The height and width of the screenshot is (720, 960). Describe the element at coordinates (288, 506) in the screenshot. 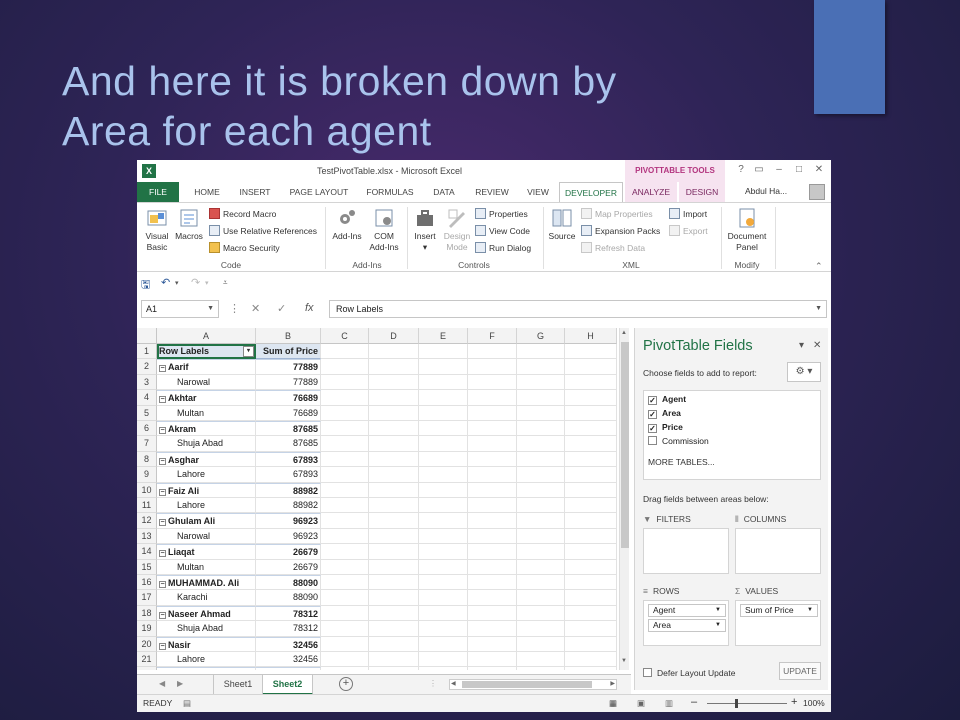

I see `cell-b: 88982` at that location.